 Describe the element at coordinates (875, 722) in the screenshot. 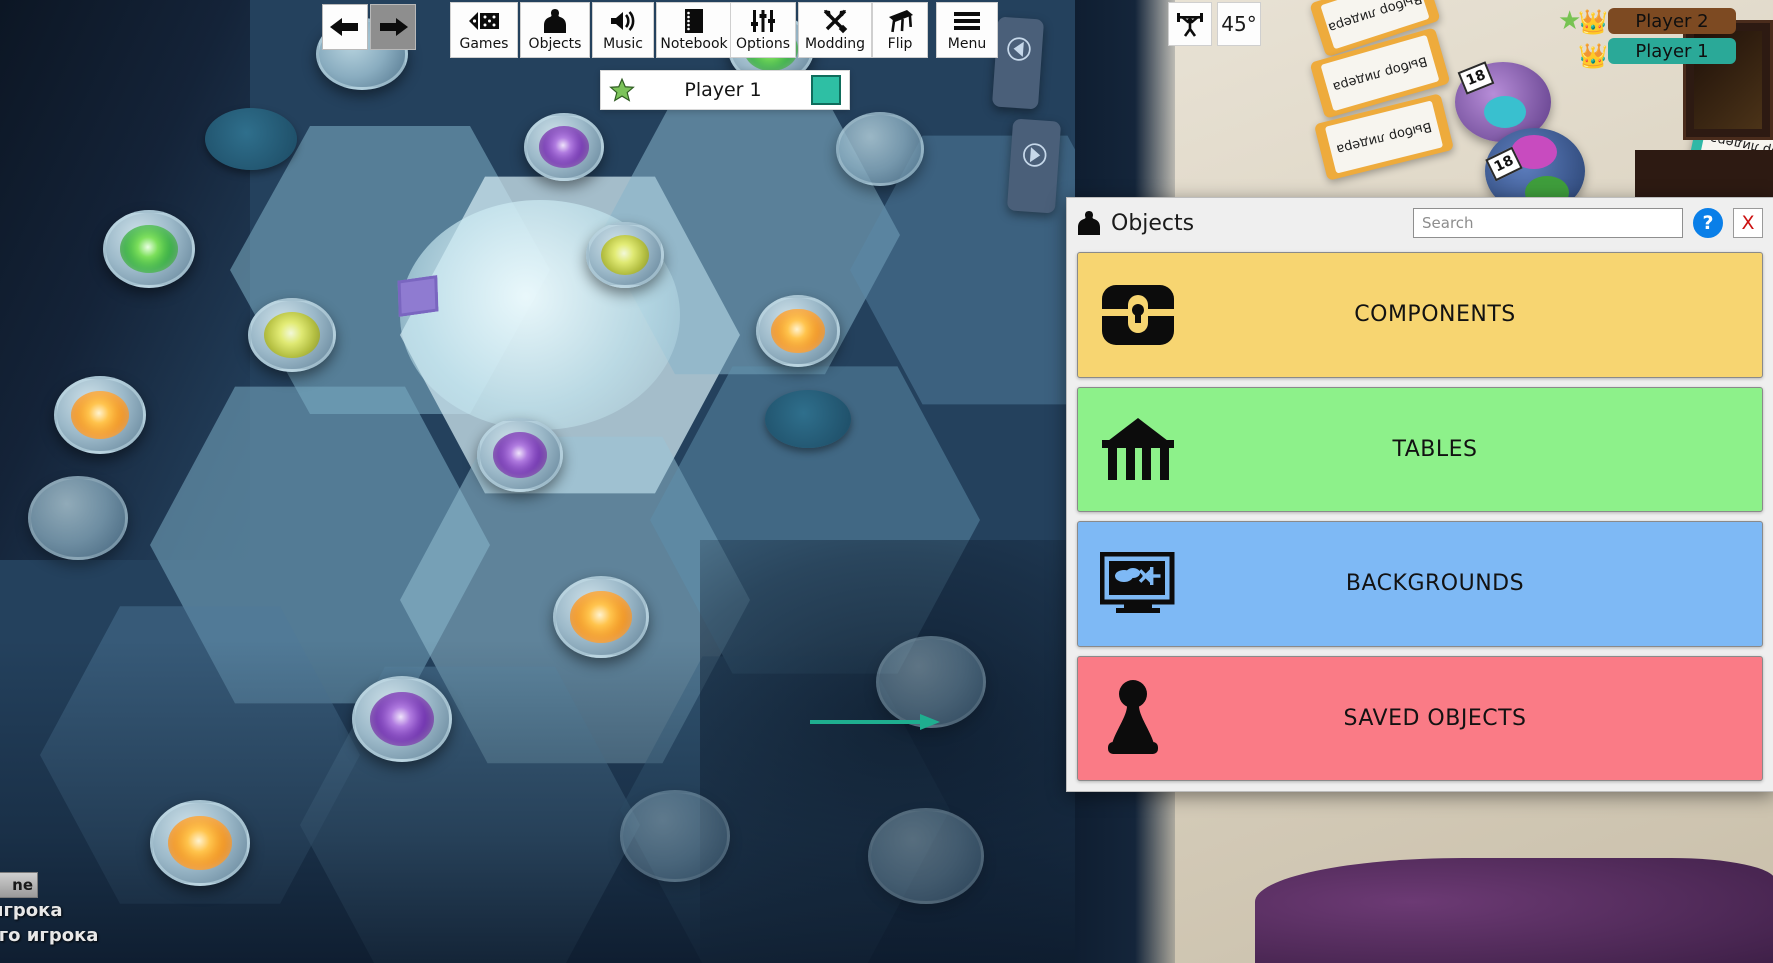

I see `green-arrow-annotation` at that location.